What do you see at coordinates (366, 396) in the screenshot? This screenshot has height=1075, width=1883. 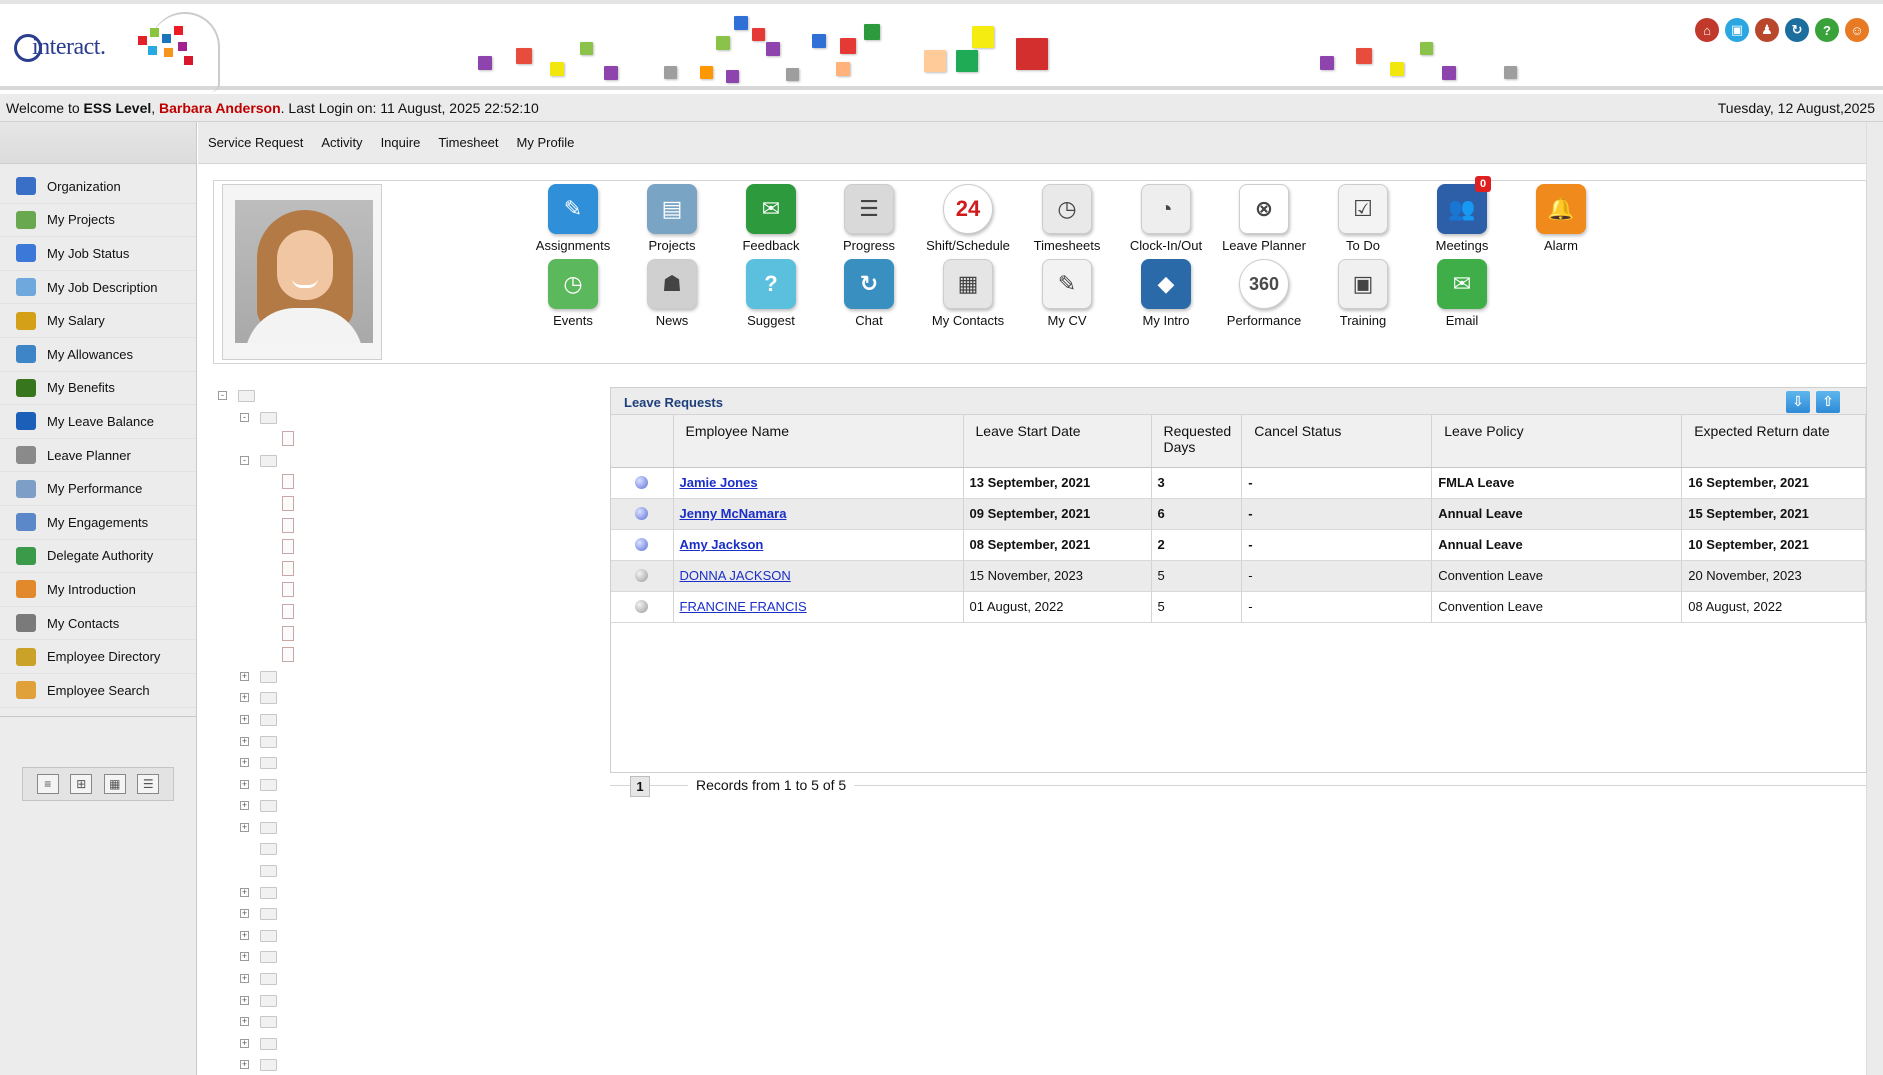 I see `tree-root-pending-activities: -` at bounding box center [366, 396].